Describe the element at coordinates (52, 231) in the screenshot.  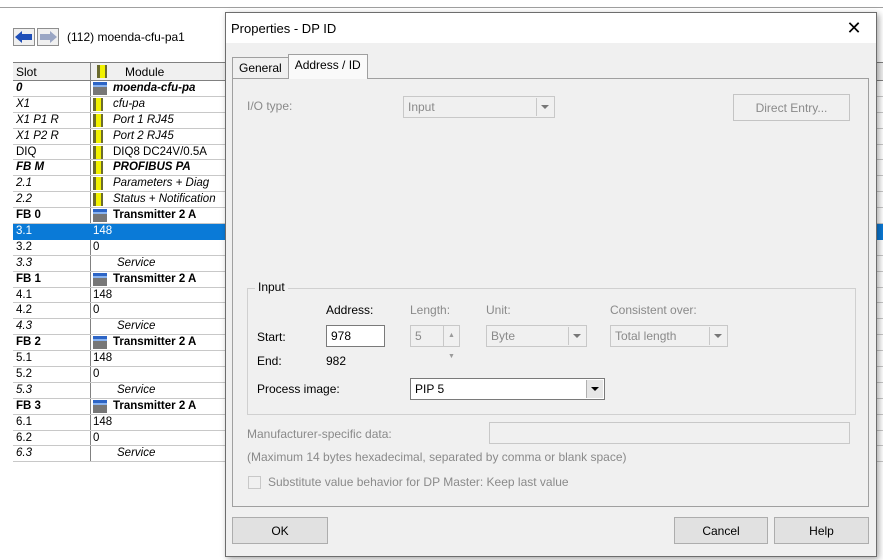
I see `slot-cell: 3.1` at that location.